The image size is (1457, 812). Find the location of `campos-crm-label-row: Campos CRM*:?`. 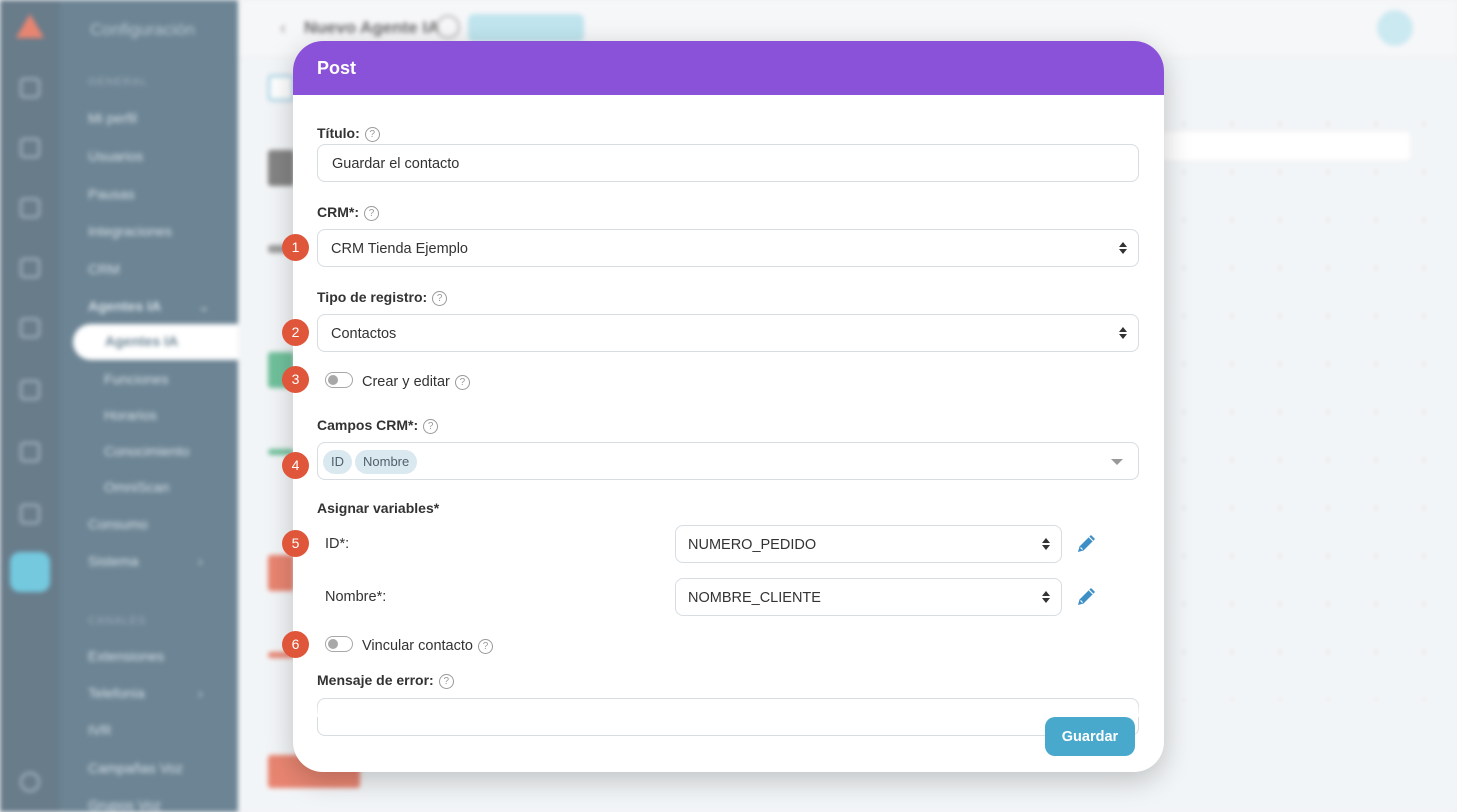

campos-crm-label-row: Campos CRM*:? is located at coordinates (378, 425).